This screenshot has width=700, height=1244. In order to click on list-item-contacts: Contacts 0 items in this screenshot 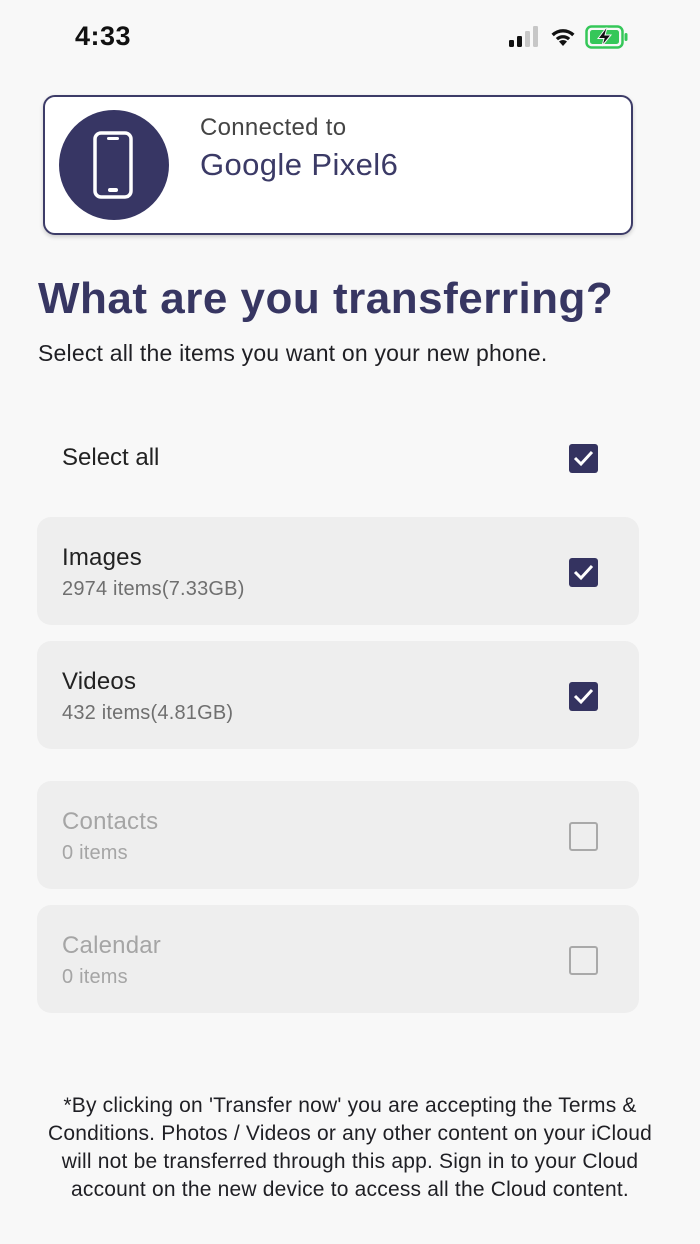, I will do `click(338, 835)`.